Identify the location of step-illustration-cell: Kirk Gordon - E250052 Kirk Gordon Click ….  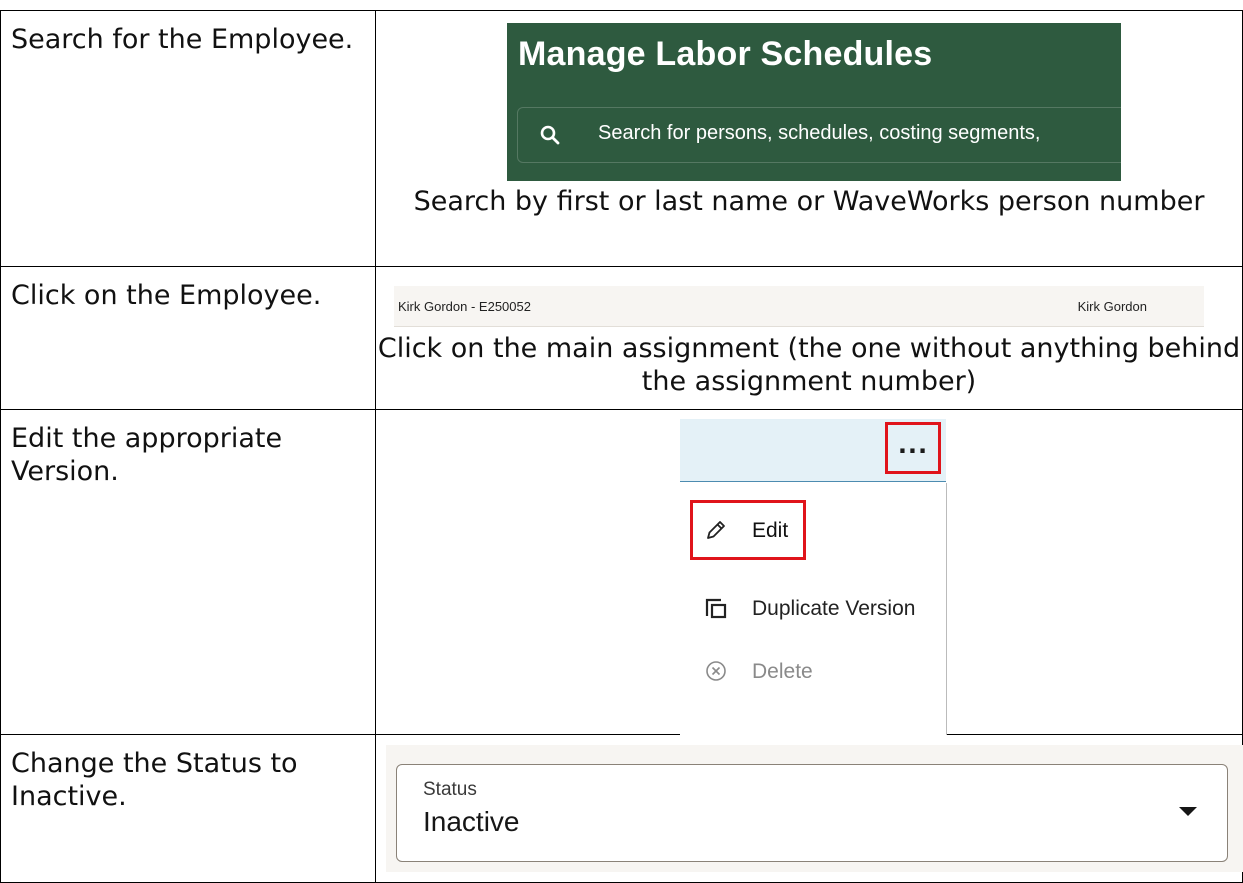
(809, 338).